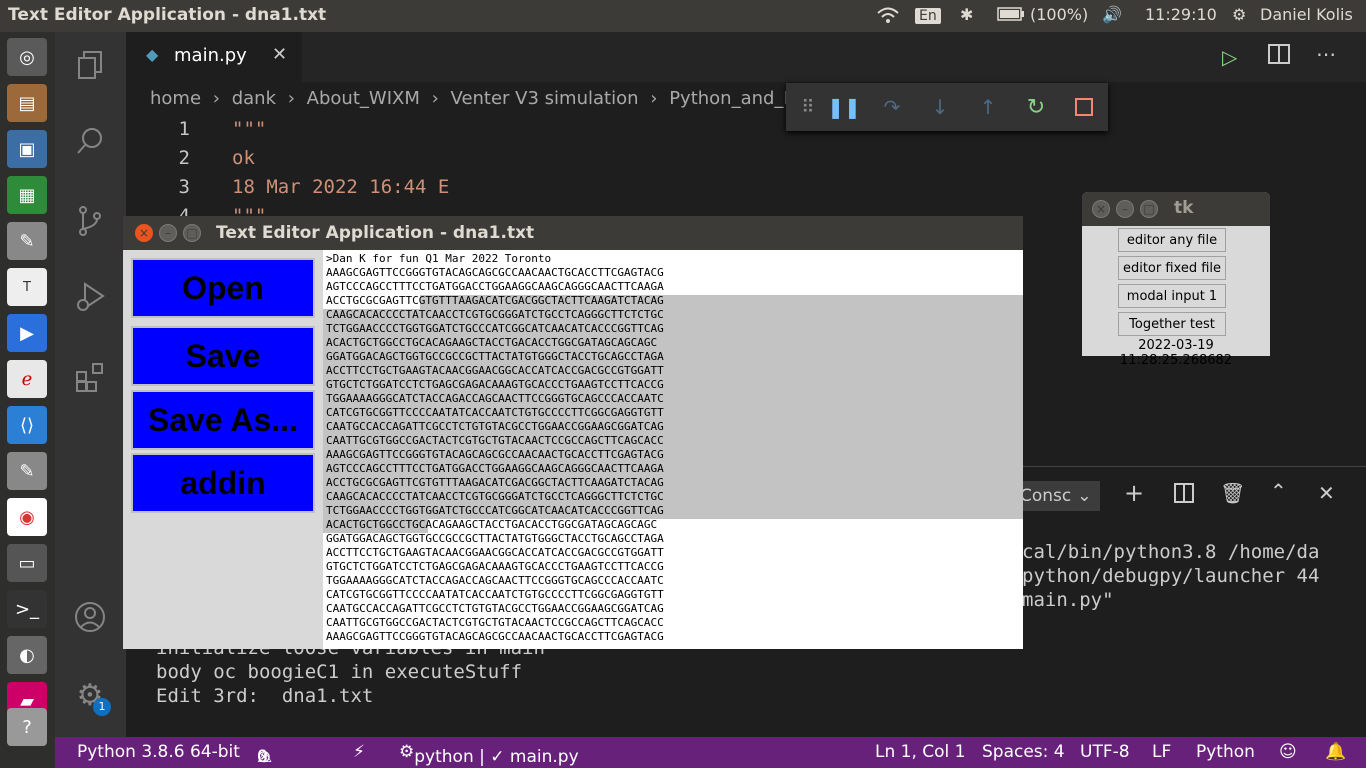 The image size is (1366, 768). I want to click on bell-icon: 🔔, so click(1335, 752).